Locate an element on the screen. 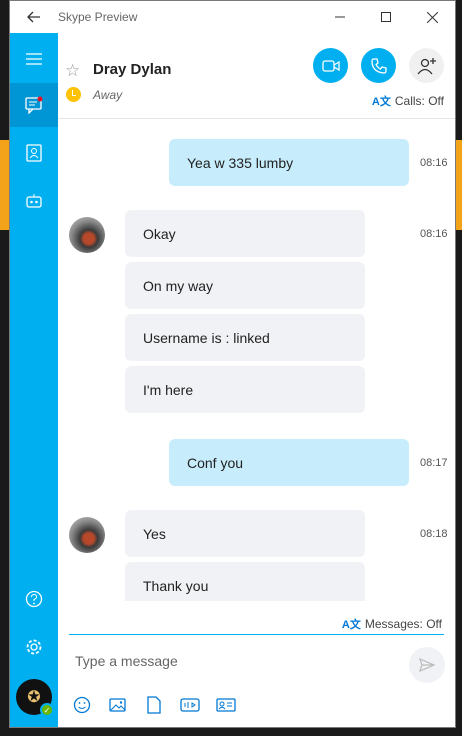 This screenshot has height=736, width=462. audio-call-button is located at coordinates (378, 65).